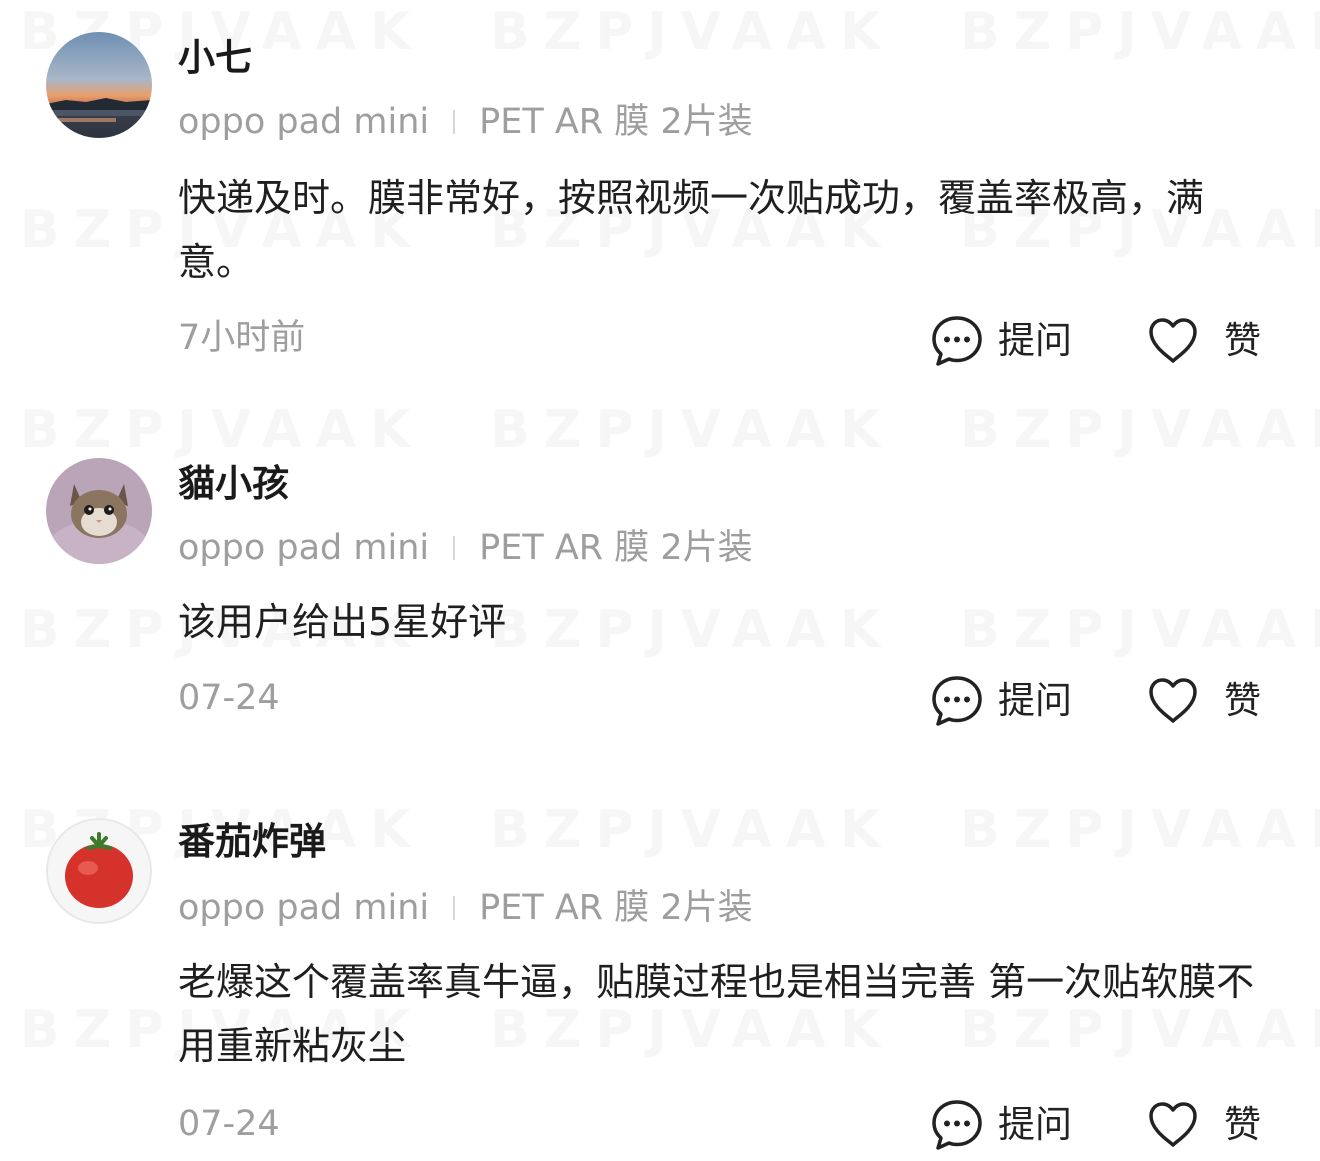  Describe the element at coordinates (691, 230) in the screenshot. I see `review-text: 快递及时。膜非常好，按照视频一次贴成功，覆盖率极高，满意。` at that location.